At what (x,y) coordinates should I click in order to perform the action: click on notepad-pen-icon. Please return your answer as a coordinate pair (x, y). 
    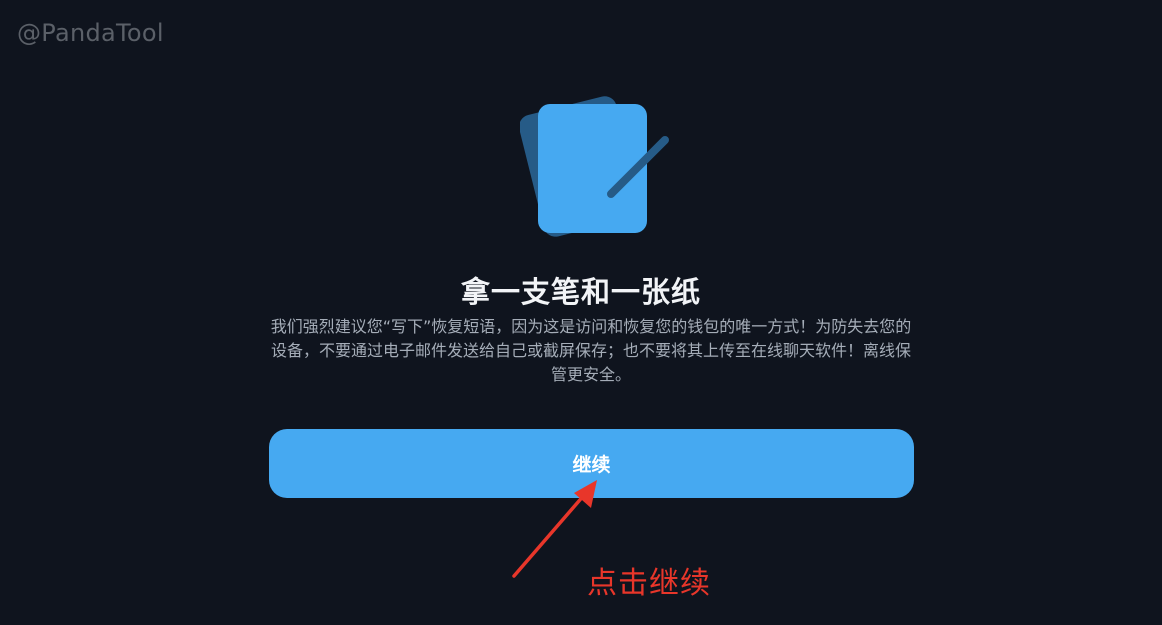
    Looking at the image, I should click on (594, 166).